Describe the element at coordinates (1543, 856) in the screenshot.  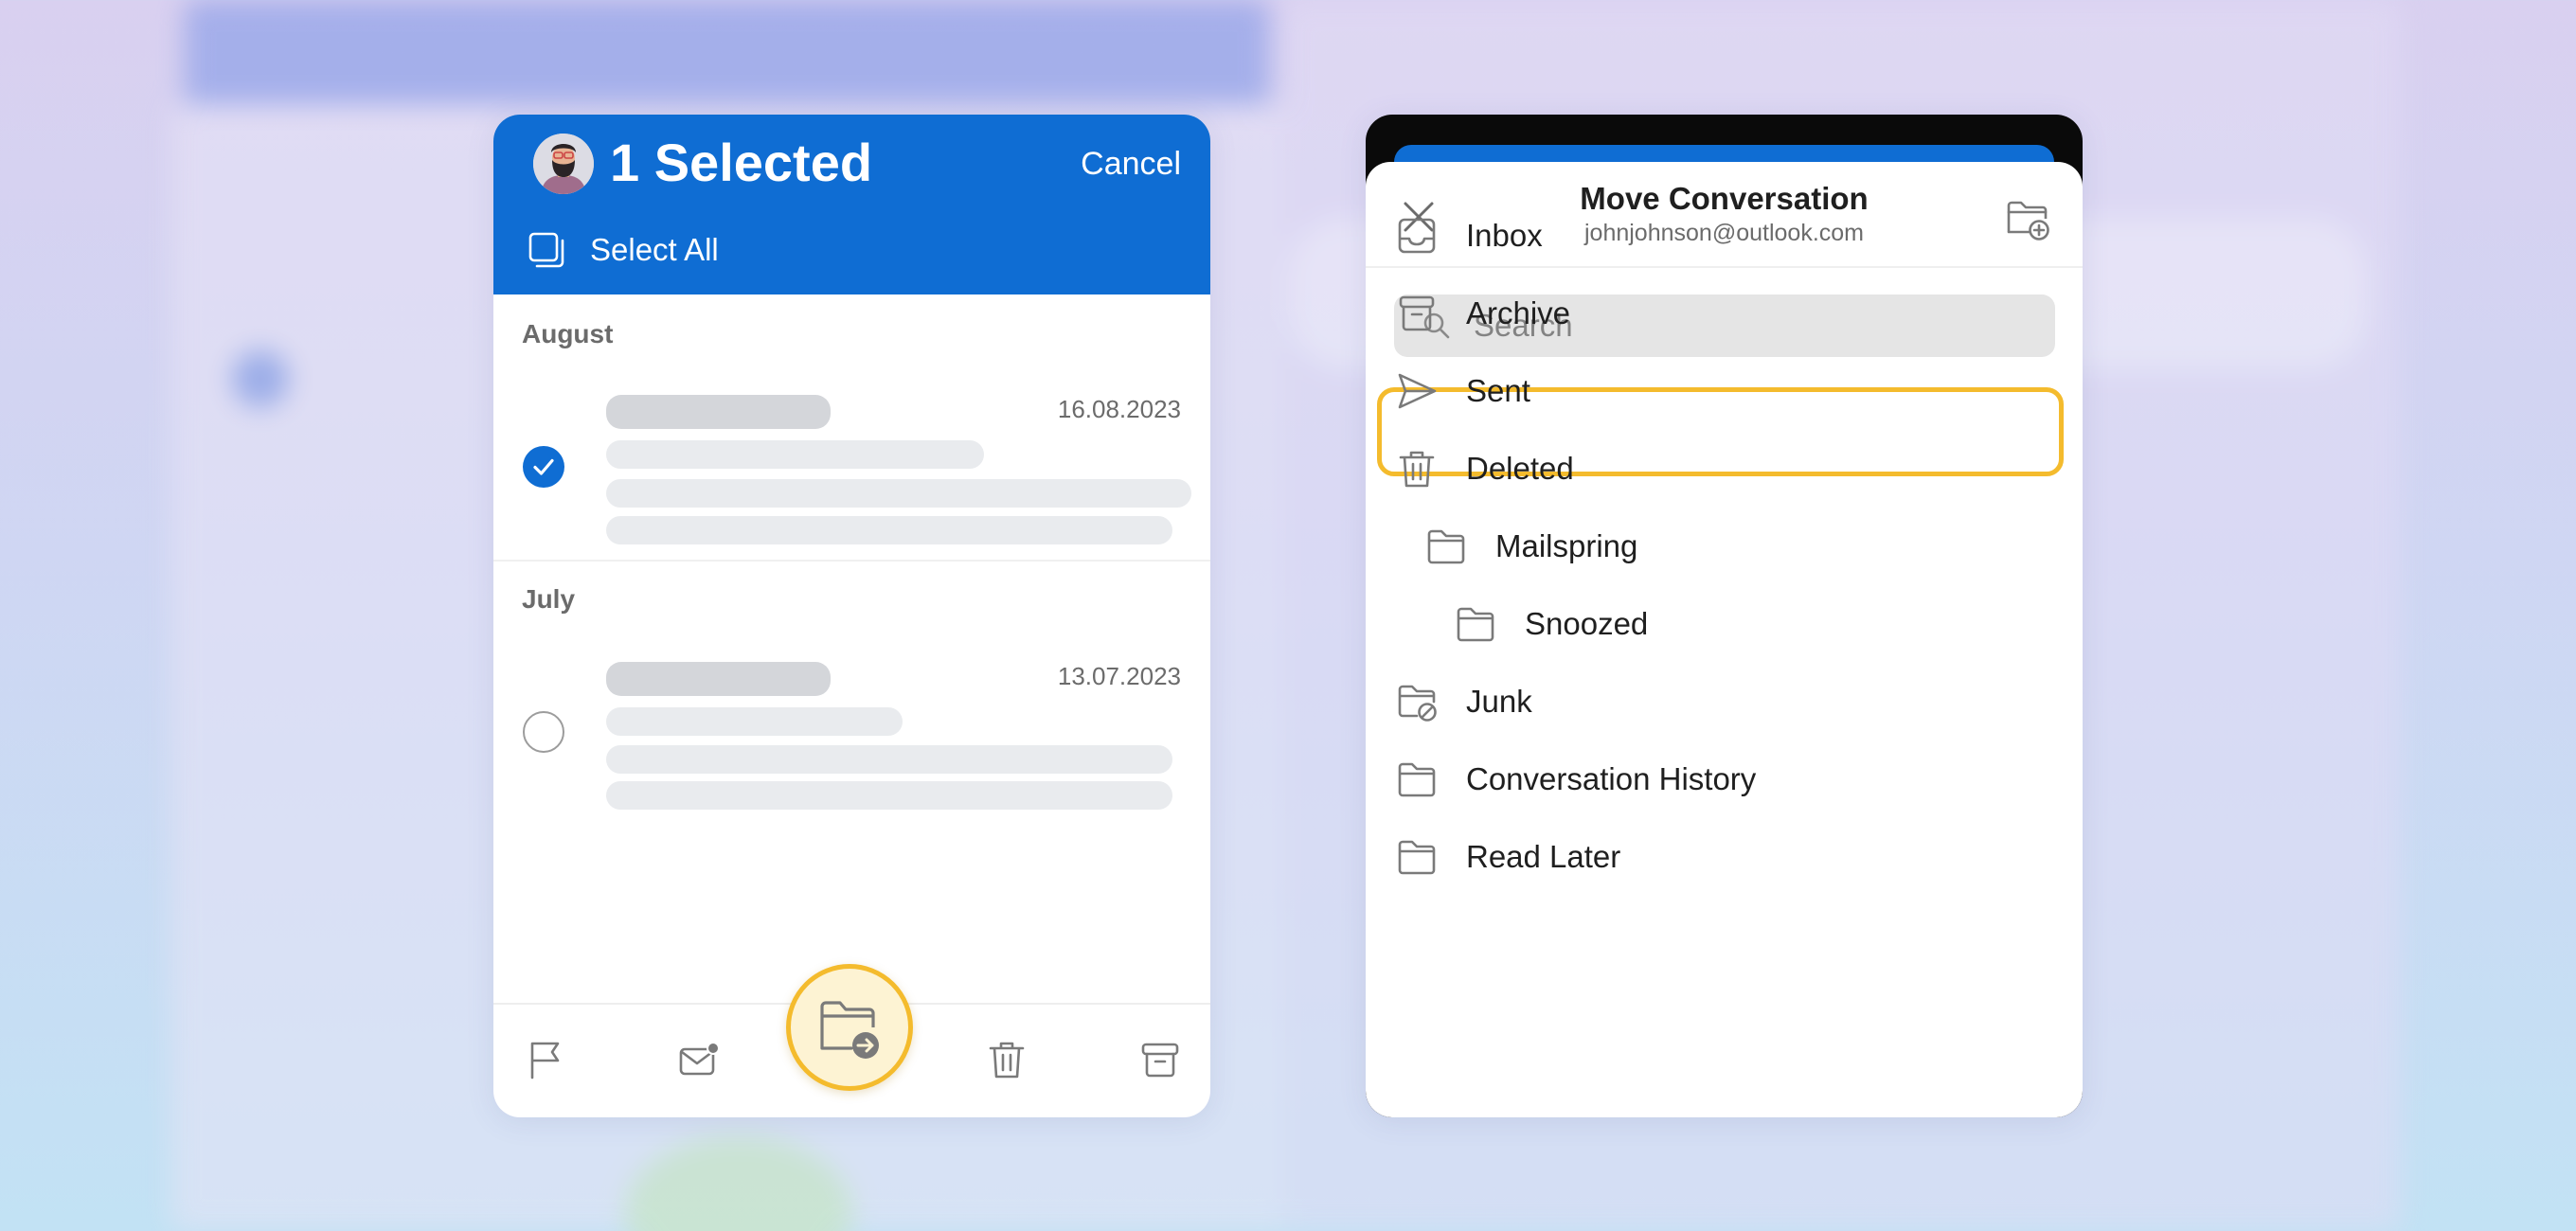
I see `folder-label: Read Later` at that location.